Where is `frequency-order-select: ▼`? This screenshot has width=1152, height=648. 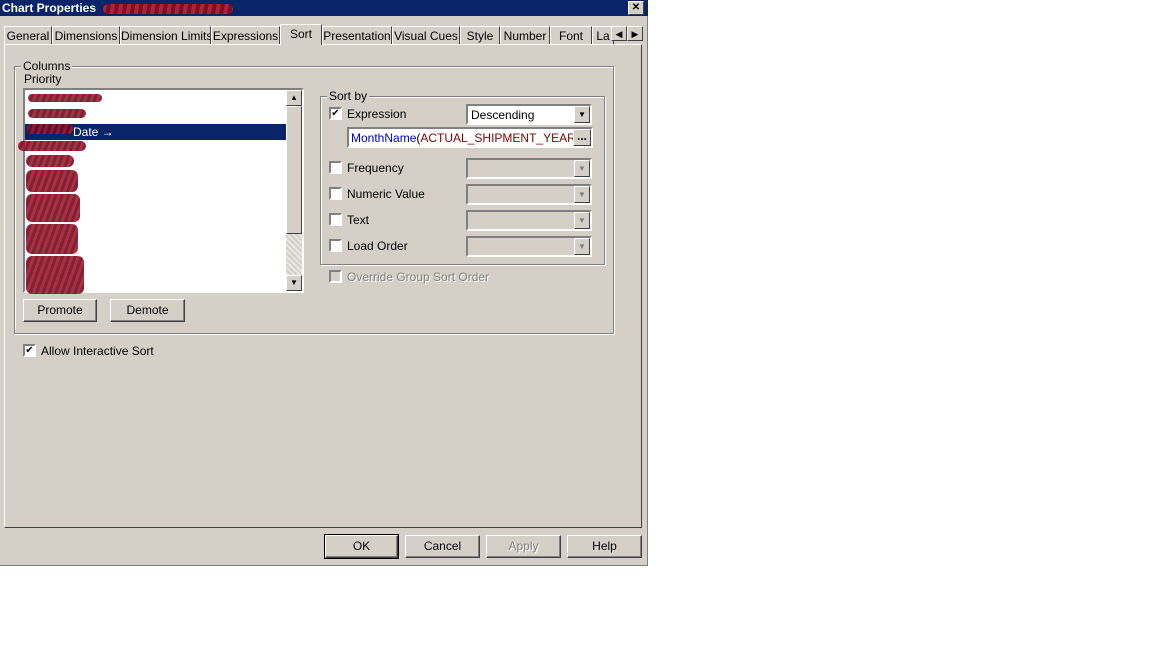
frequency-order-select: ▼ is located at coordinates (529, 168).